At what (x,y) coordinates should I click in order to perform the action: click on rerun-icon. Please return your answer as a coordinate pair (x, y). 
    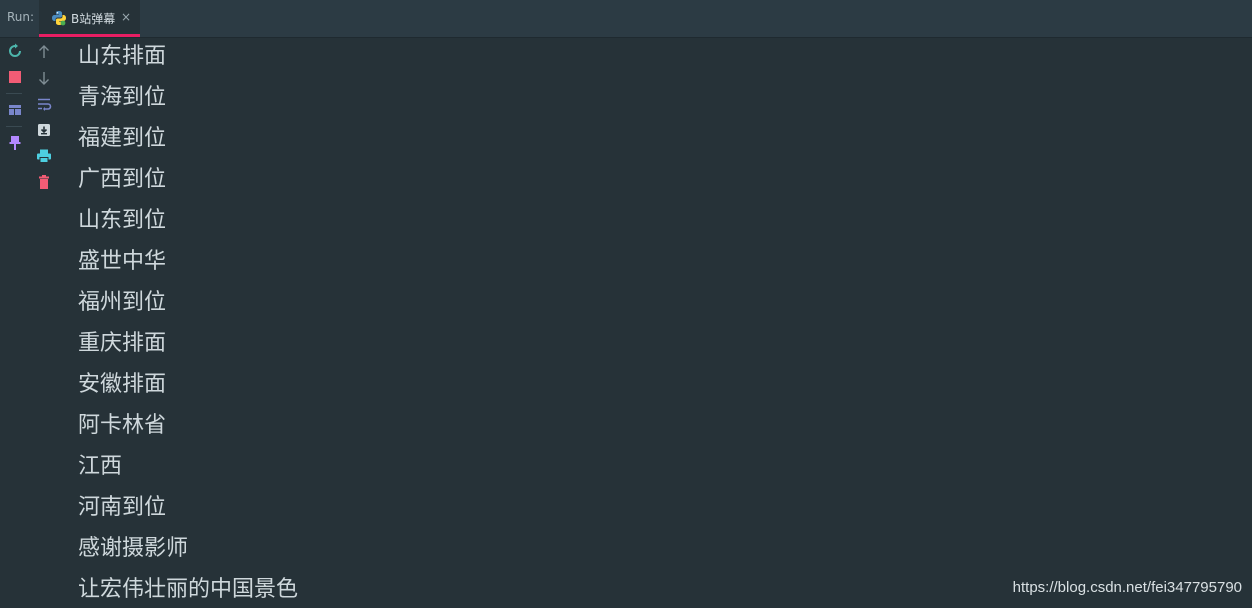
    Looking at the image, I should click on (15, 51).